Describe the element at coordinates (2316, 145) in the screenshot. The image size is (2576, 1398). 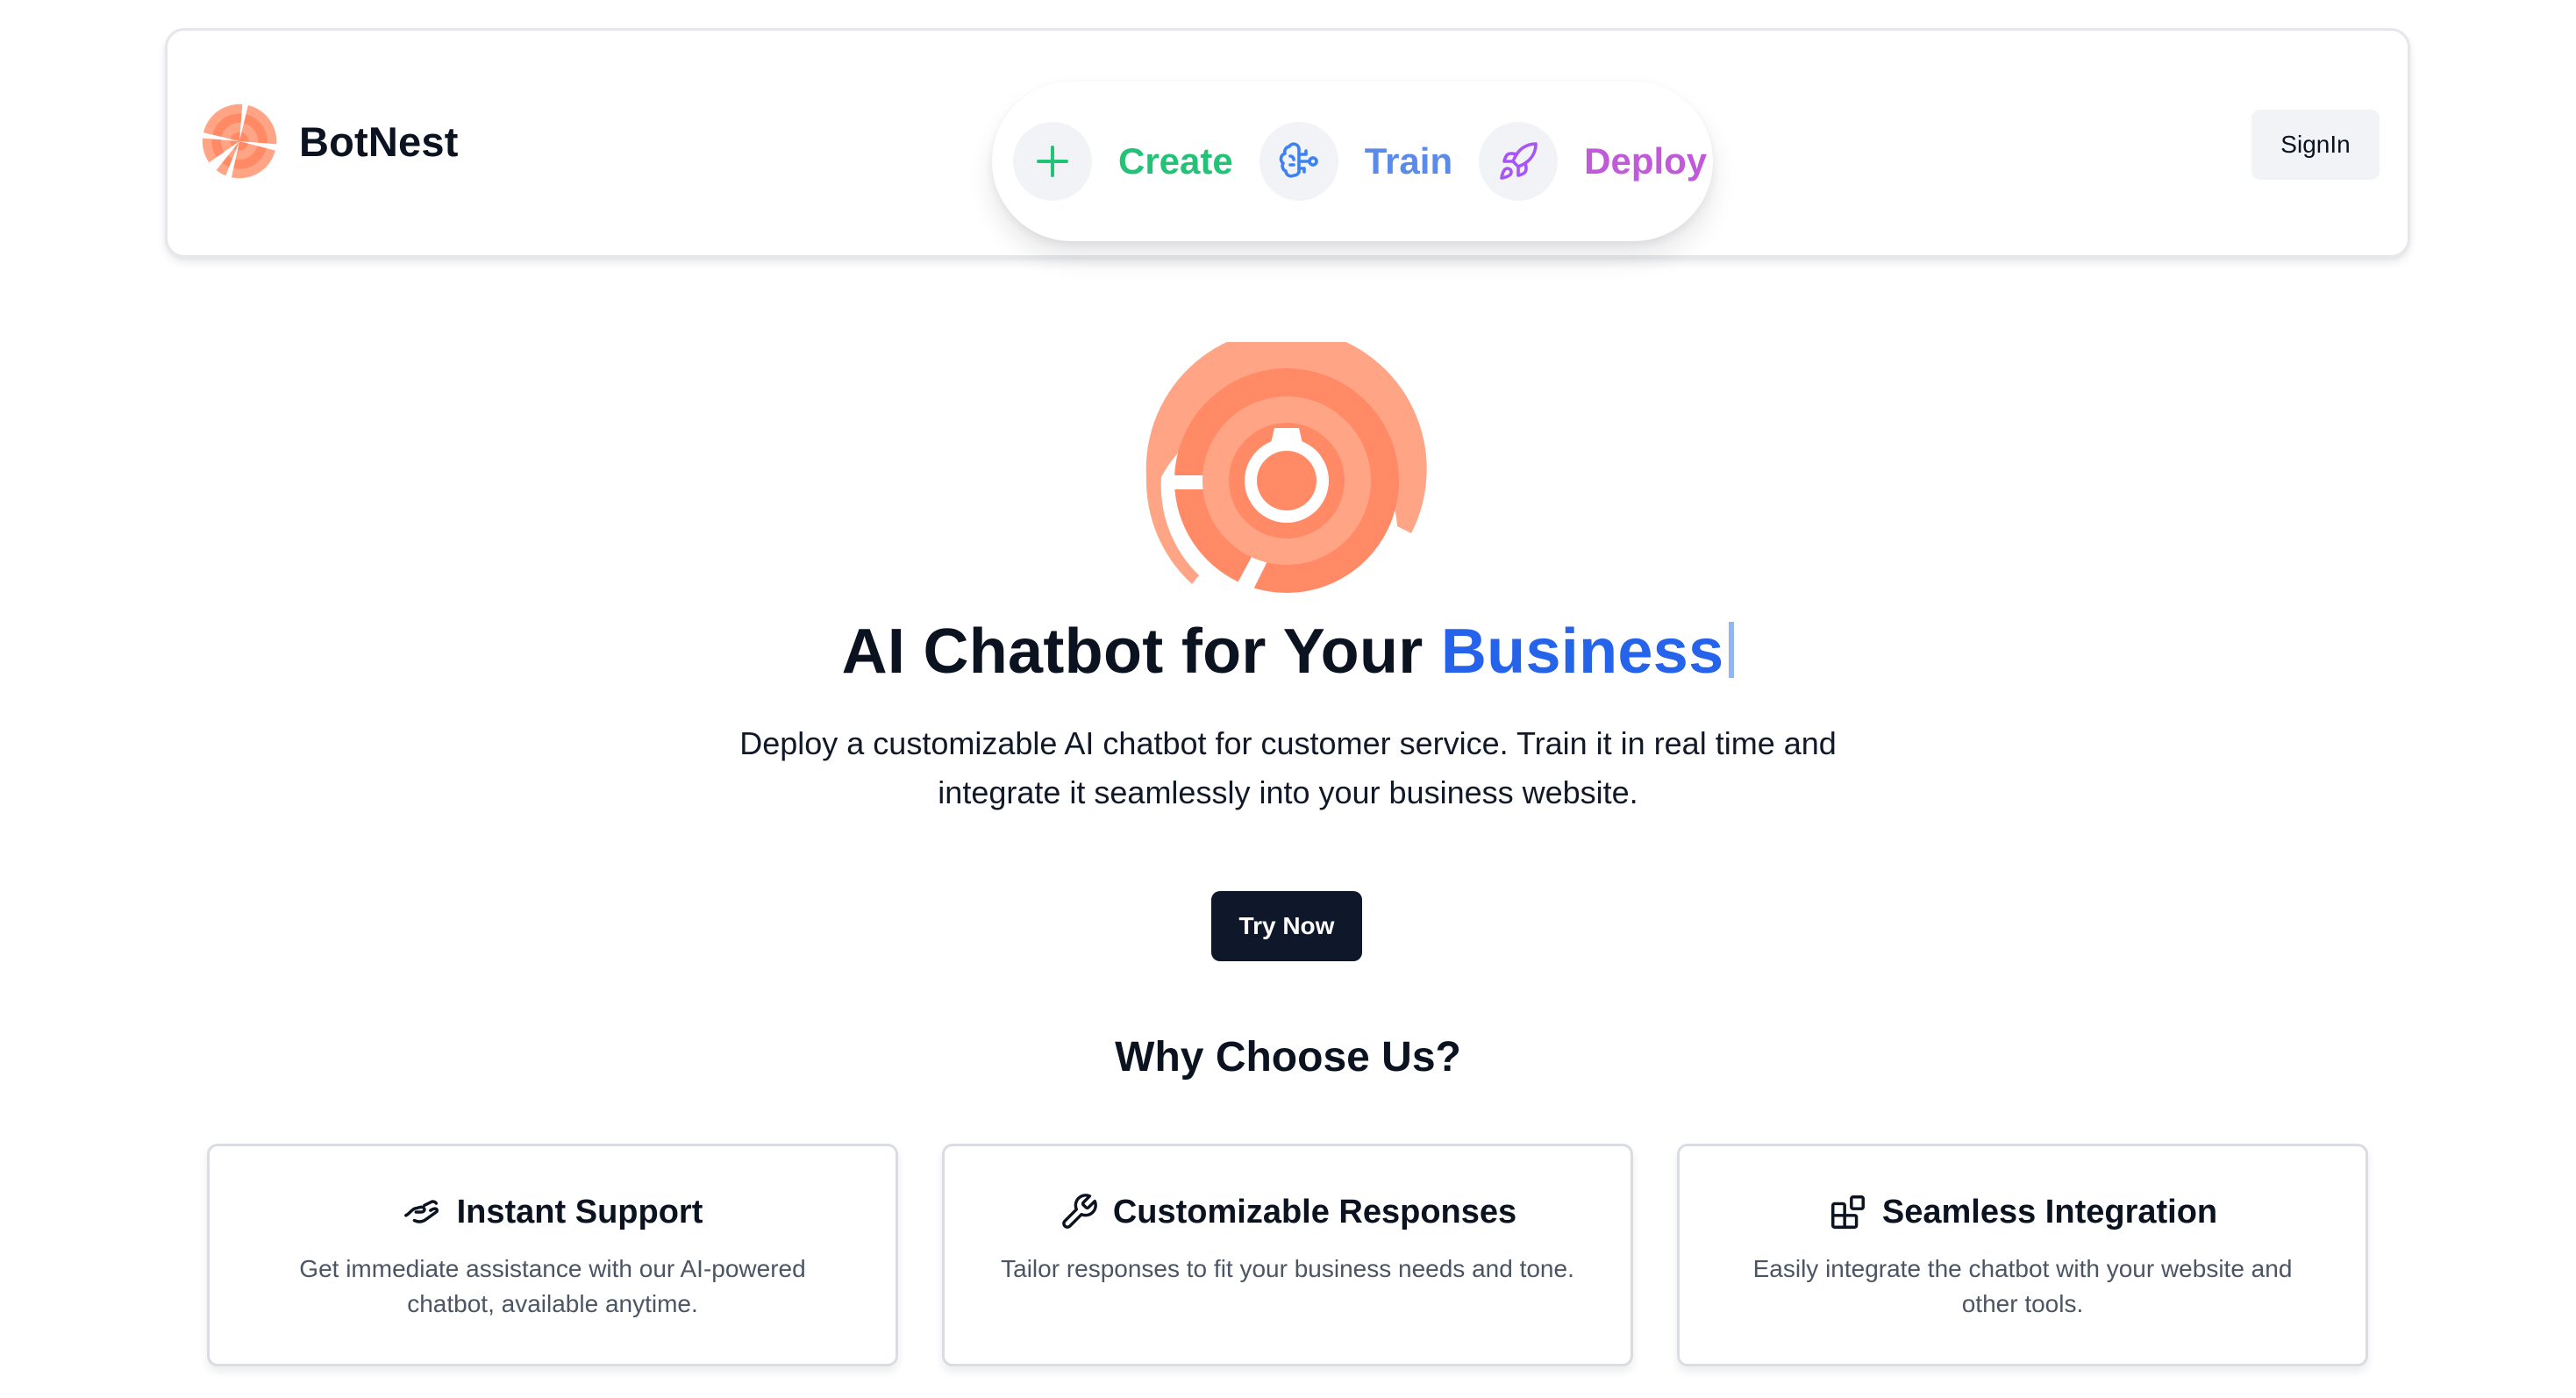
I see `signin-button: SignIn` at that location.